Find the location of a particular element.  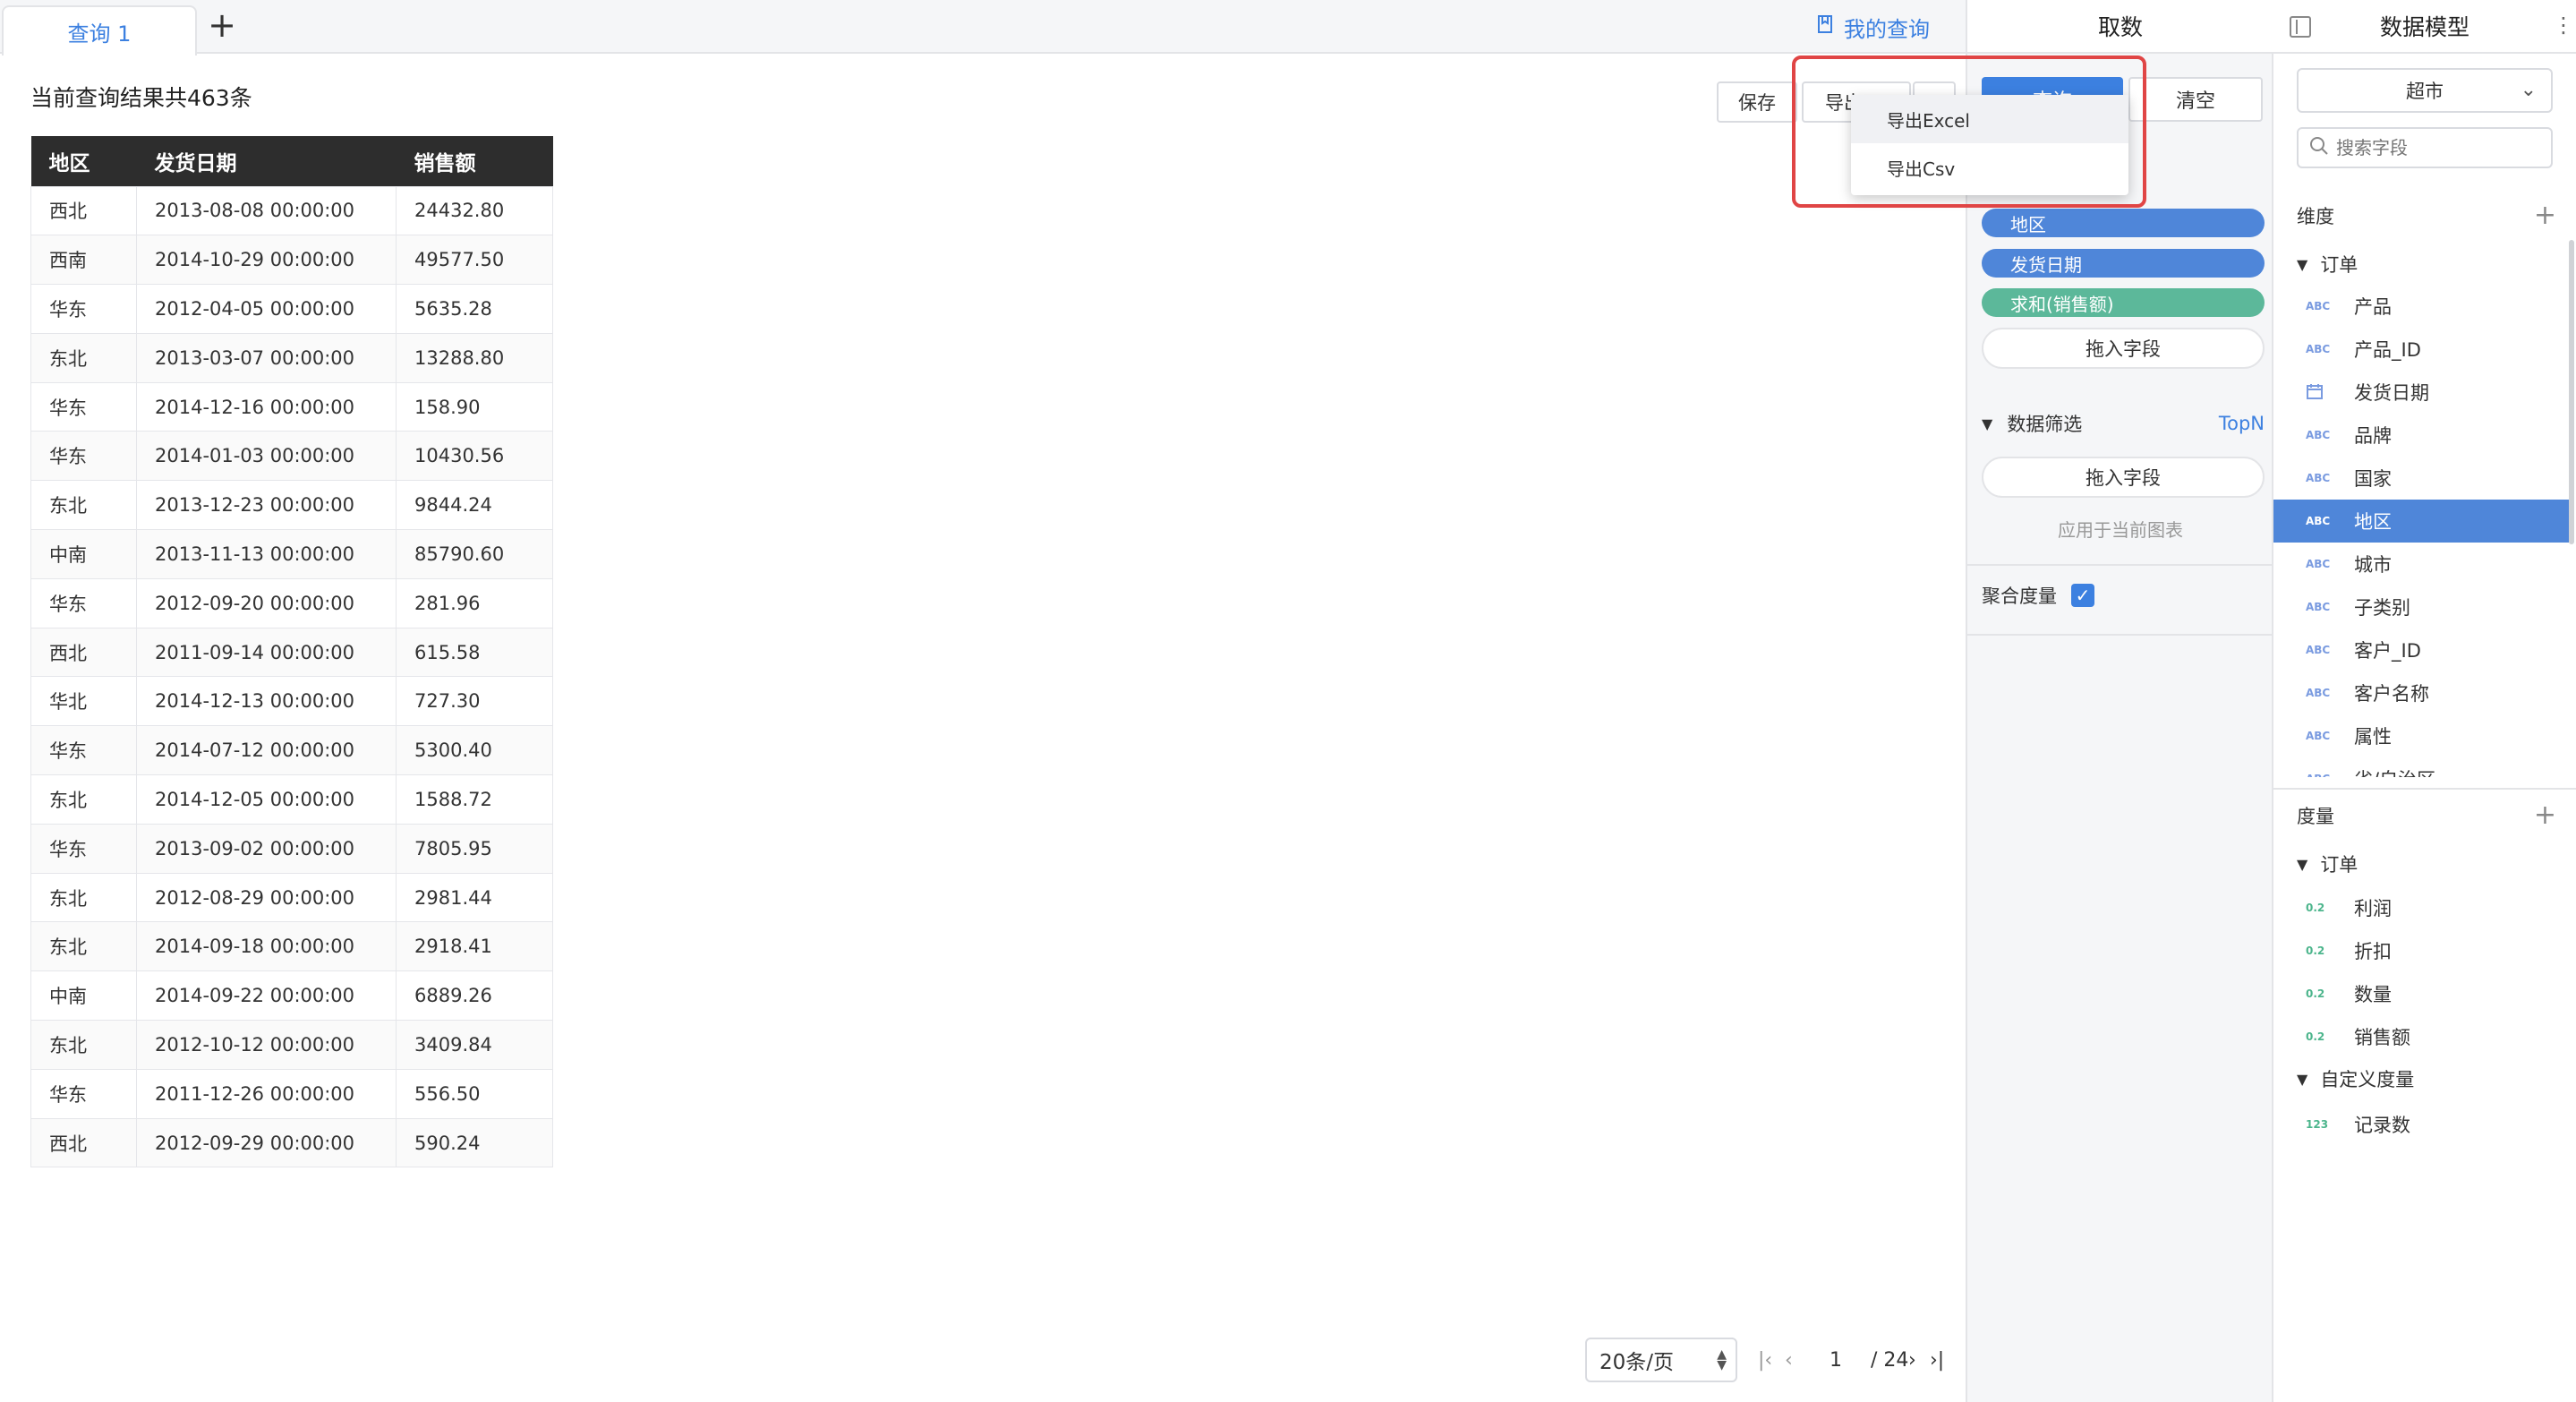

scrollbar is located at coordinates (2571, 392).